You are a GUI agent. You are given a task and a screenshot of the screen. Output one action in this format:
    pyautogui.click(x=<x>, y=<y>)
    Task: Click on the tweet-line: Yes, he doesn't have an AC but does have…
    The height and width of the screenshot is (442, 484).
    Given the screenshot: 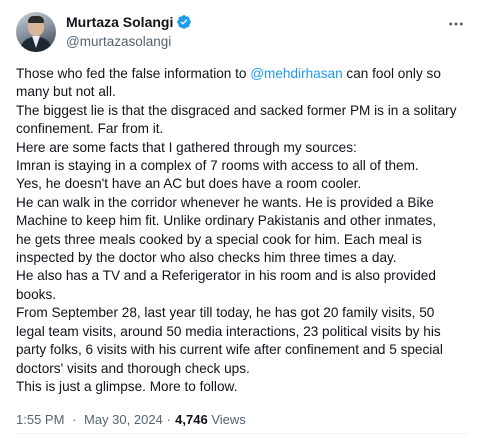 What is the action you would take?
    pyautogui.click(x=189, y=184)
    